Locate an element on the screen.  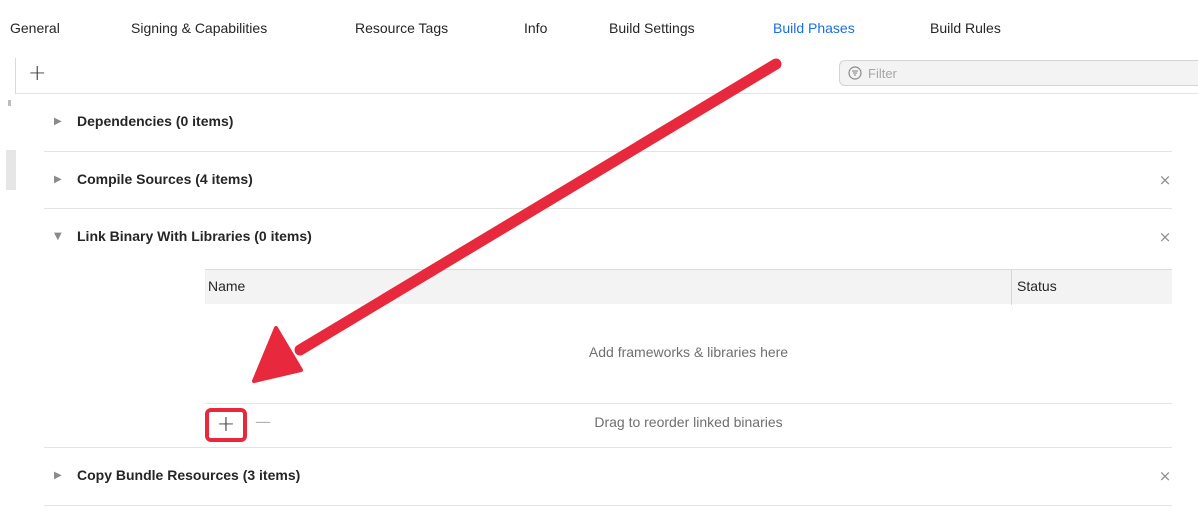
phase-header: ▶ Dependencies (0 items) is located at coordinates (608, 122).